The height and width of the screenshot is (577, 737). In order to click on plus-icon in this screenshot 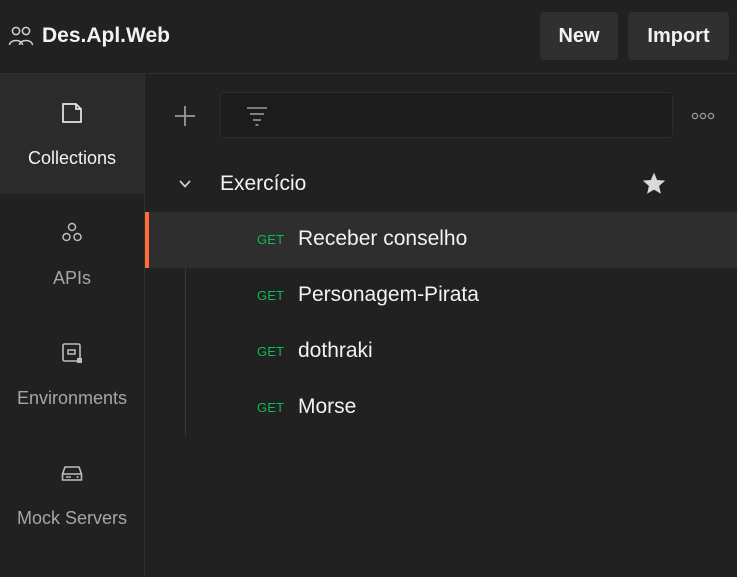, I will do `click(185, 116)`.